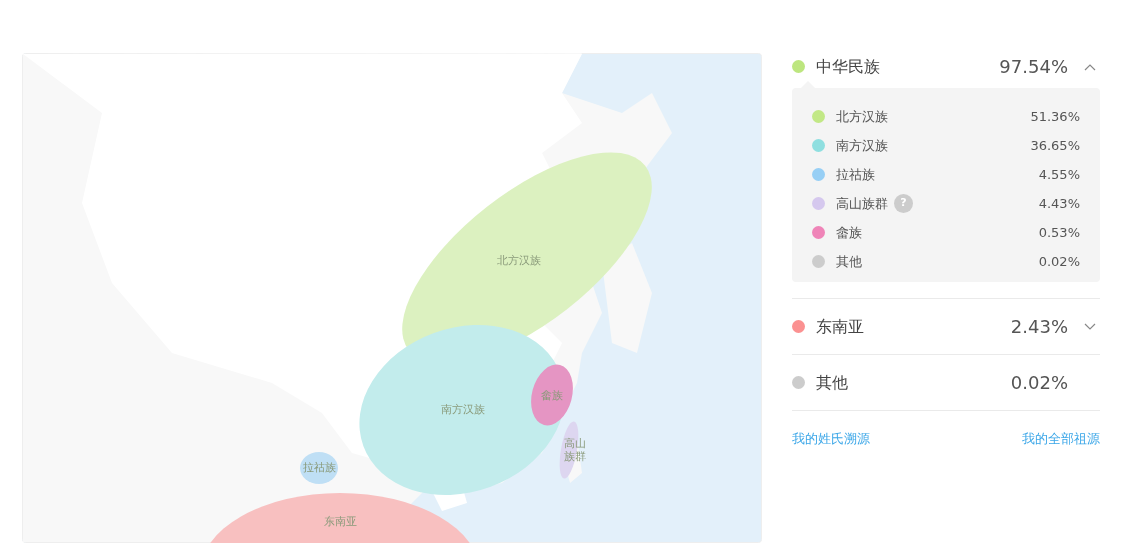 The image size is (1128, 559). I want to click on subgroup-percent: 4.43%, so click(1059, 203).